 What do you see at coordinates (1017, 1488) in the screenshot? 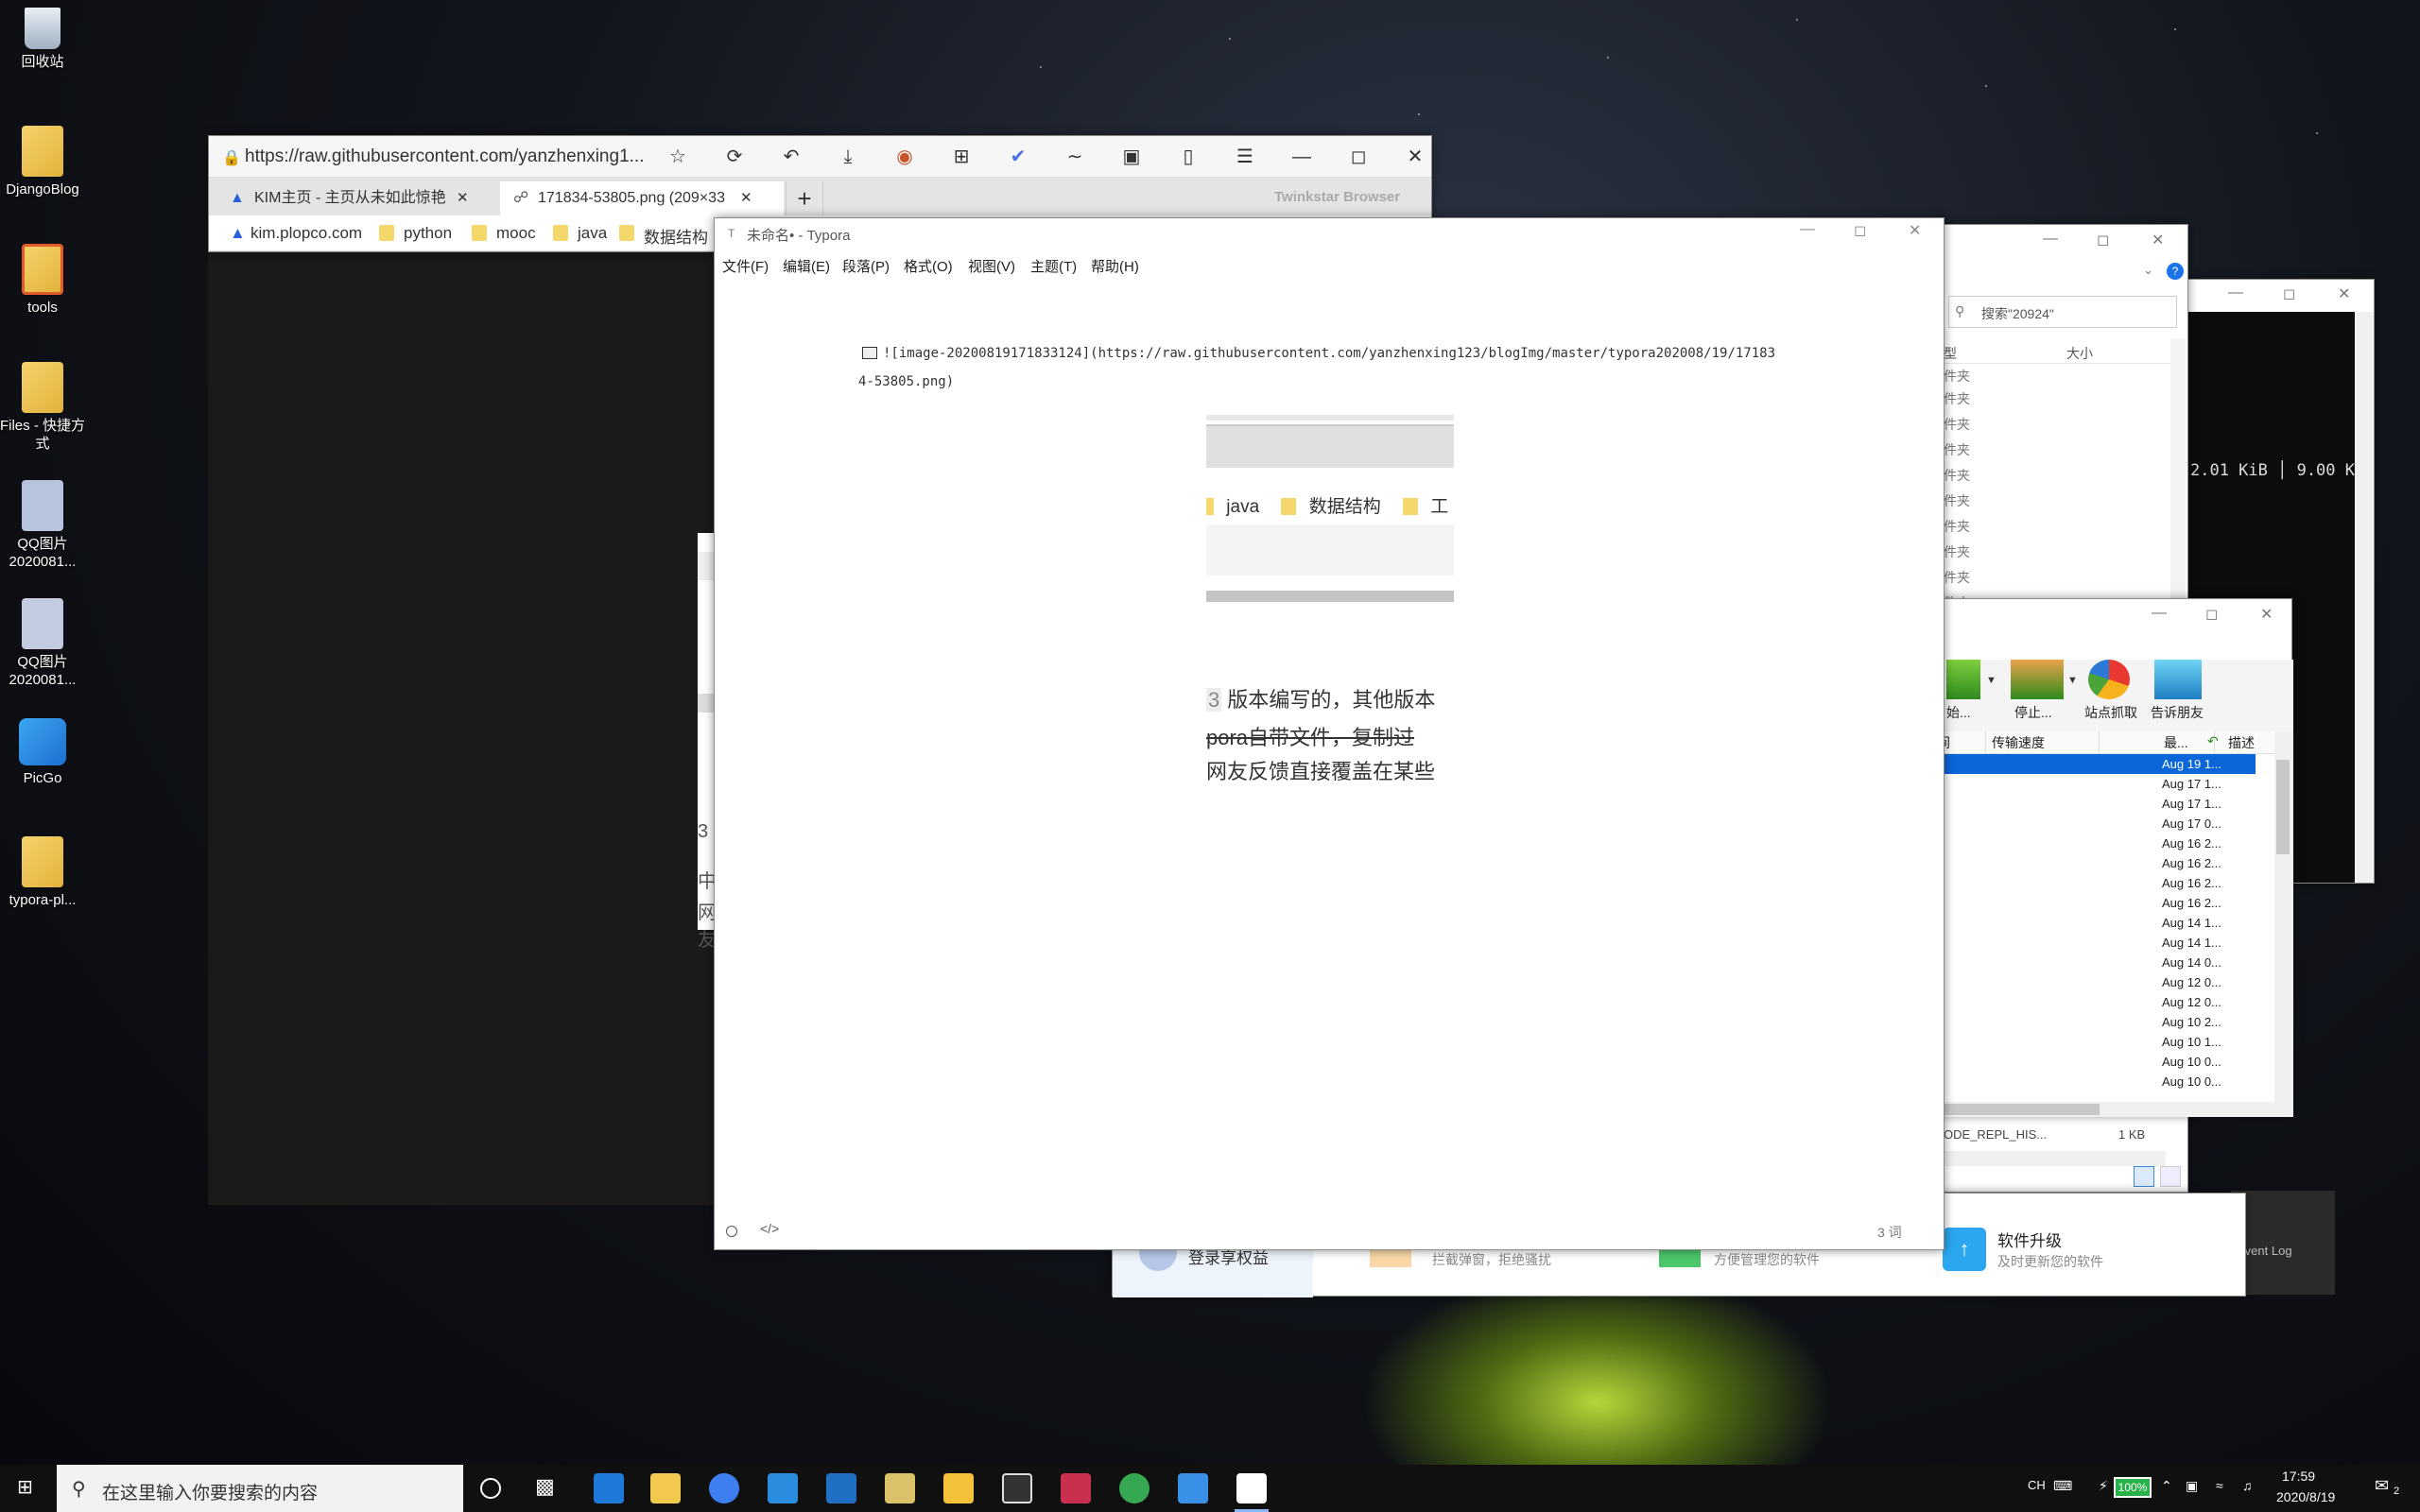
I see `terminal-app-icon` at bounding box center [1017, 1488].